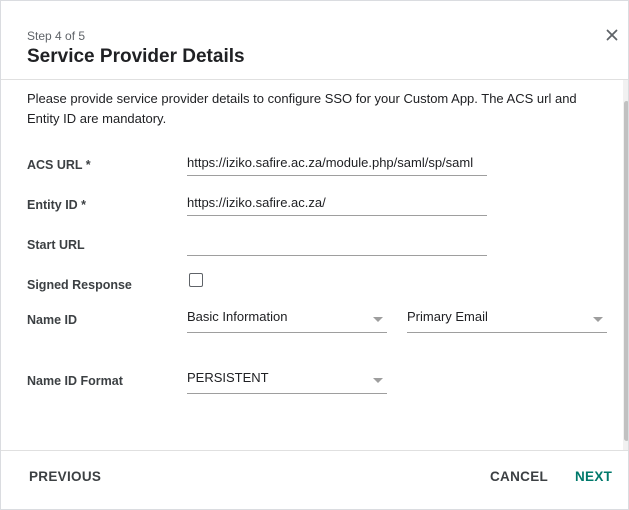 The width and height of the screenshot is (629, 510). I want to click on name-id-field-value: Primary Email, so click(447, 316).